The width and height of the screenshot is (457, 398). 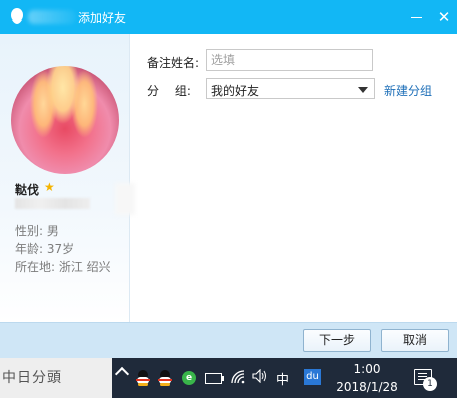 What do you see at coordinates (260, 377) in the screenshot?
I see `volume-icon` at bounding box center [260, 377].